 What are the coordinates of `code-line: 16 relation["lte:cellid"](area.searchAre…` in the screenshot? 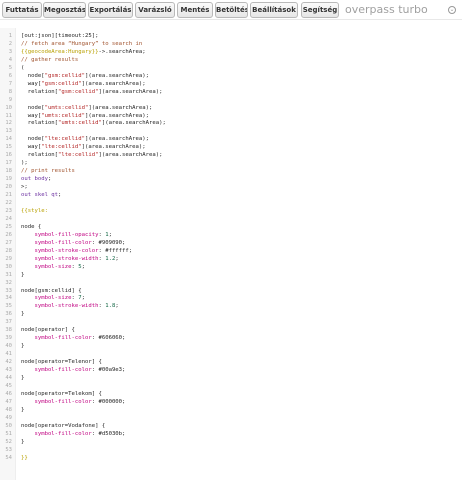 It's located at (231, 156).